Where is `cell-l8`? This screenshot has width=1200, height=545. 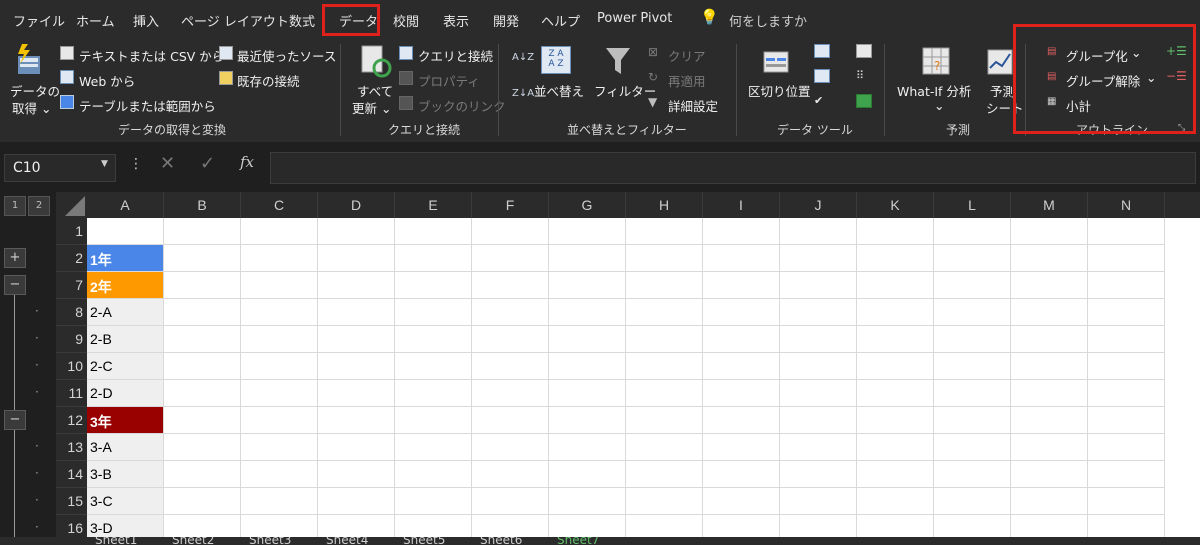 cell-l8 is located at coordinates (972, 312).